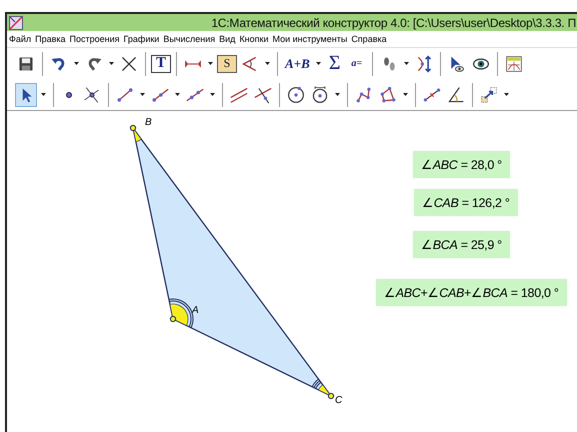 The height and width of the screenshot is (432, 577). I want to click on text-tool-button: T, so click(161, 63).